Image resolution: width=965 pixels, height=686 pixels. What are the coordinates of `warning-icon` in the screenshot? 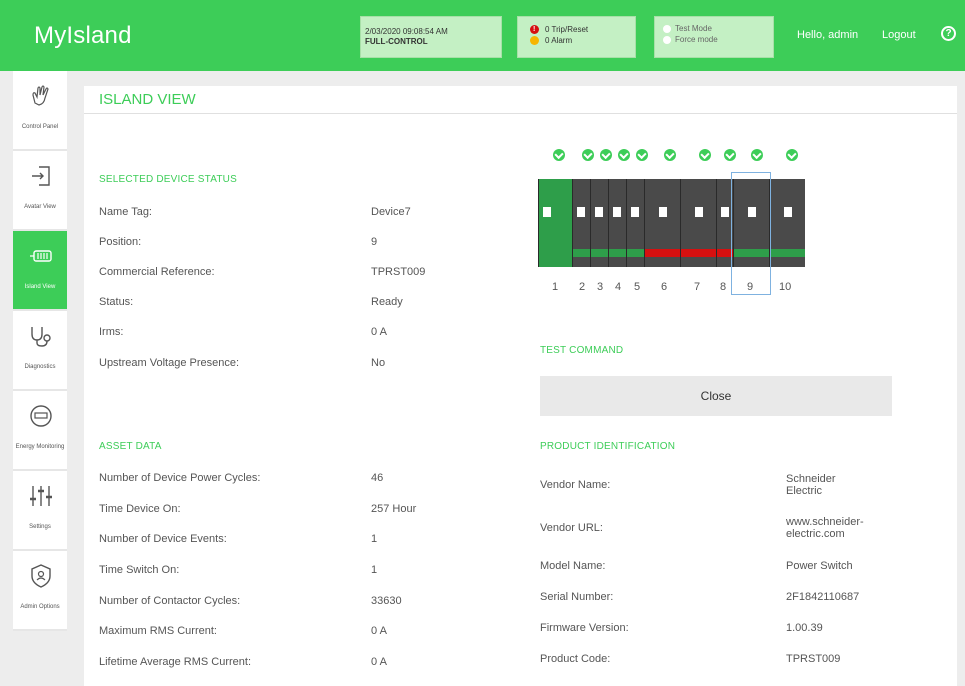 It's located at (534, 40).